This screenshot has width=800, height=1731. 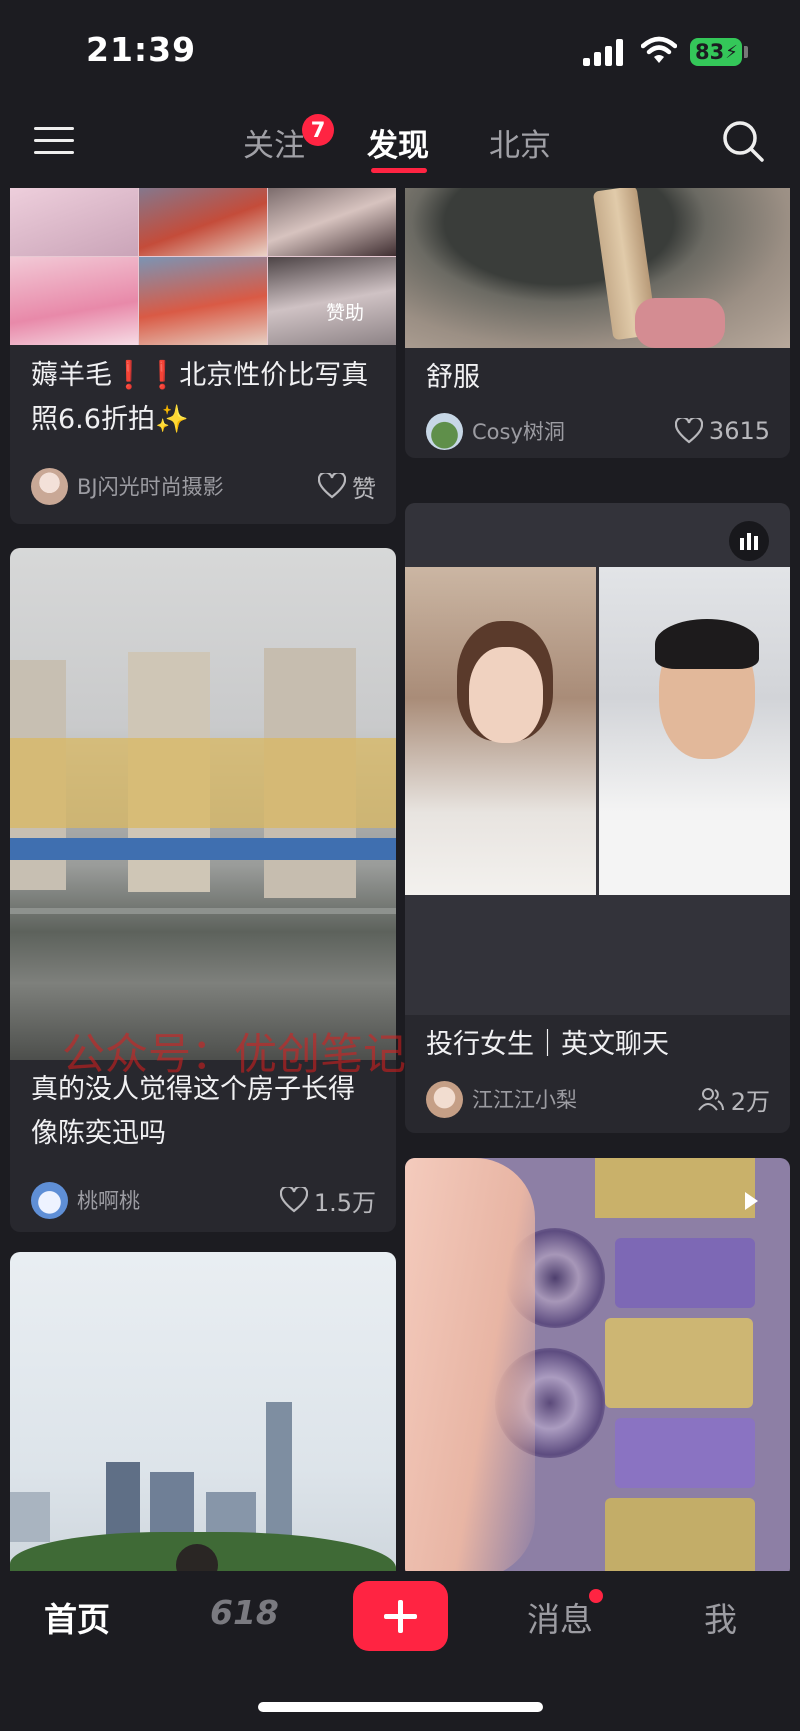 I want to click on people-icon, so click(x=710, y=1099).